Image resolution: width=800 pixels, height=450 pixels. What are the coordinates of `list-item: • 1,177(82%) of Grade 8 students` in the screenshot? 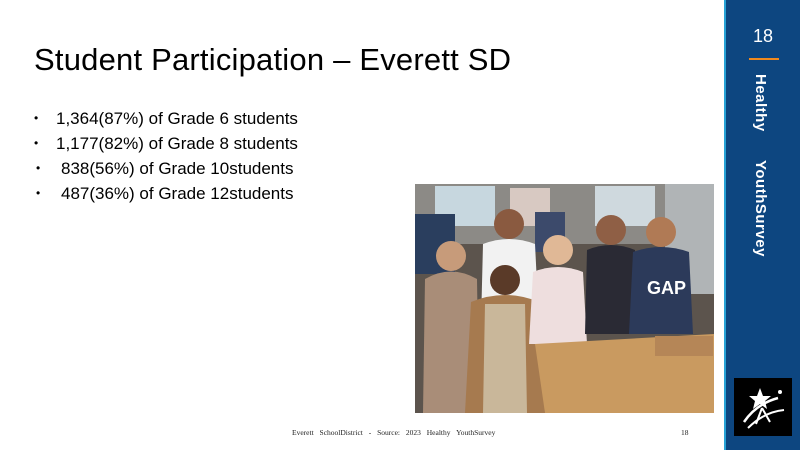 It's located at (166, 143).